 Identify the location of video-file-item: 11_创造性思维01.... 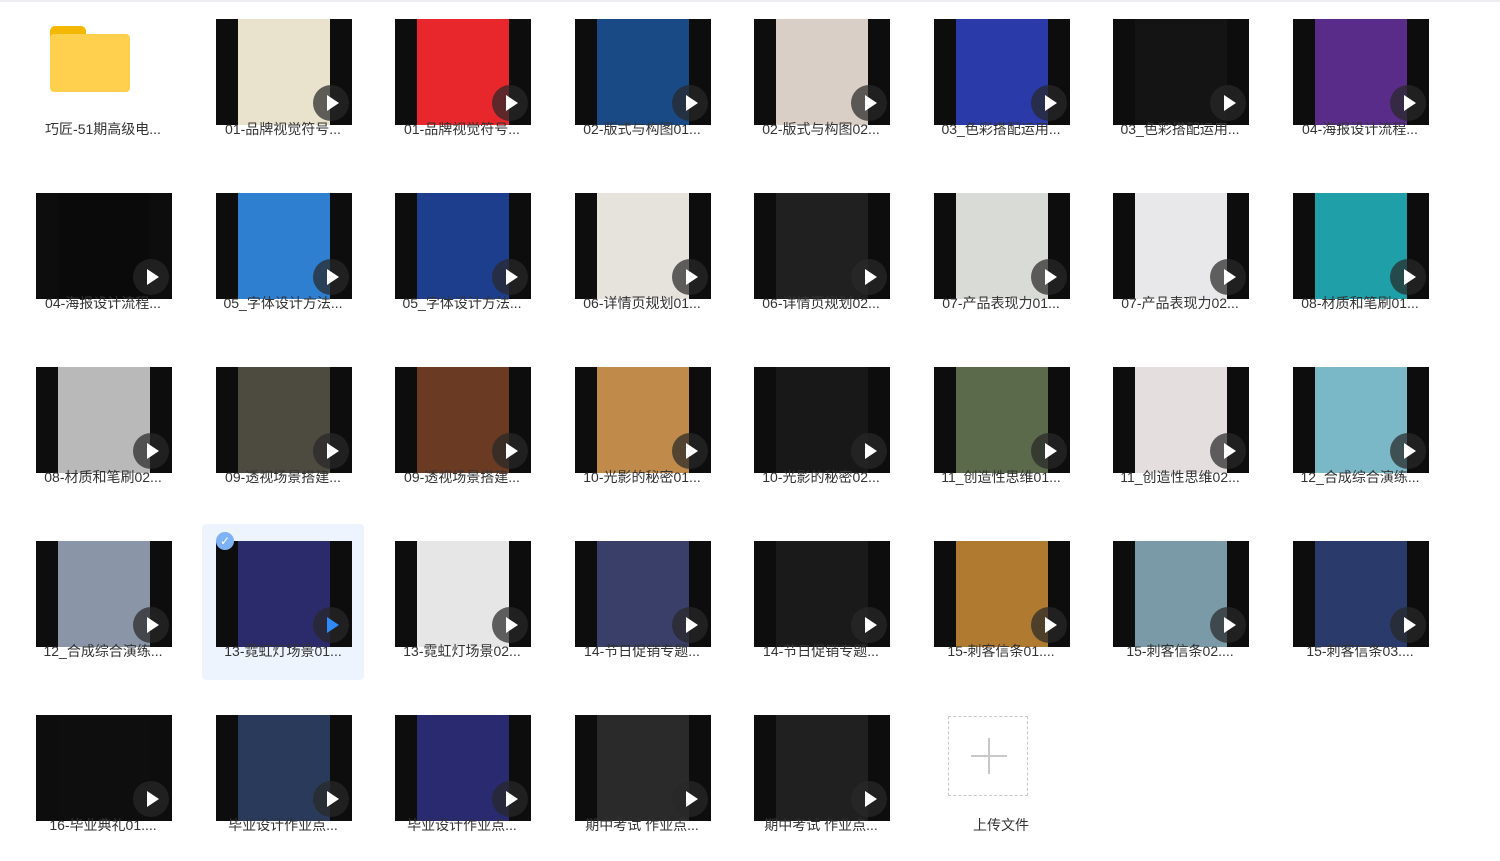
(1001, 428).